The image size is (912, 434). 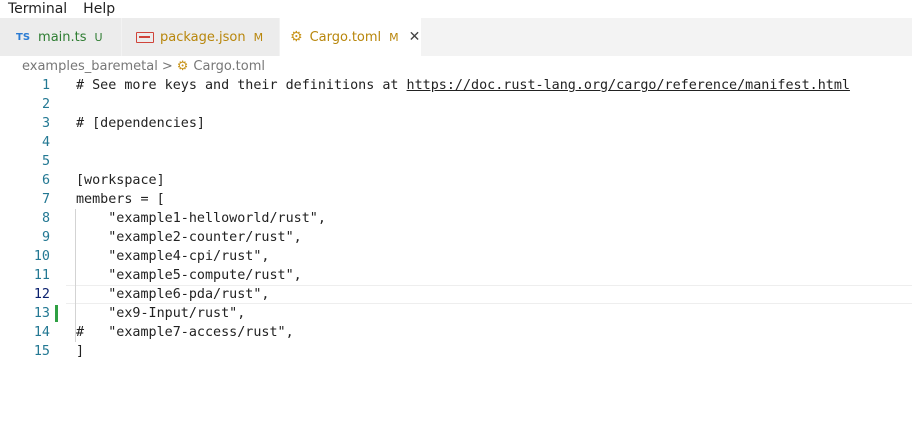 I want to click on code-line: 14 # "example7-access/rust",, so click(x=456, y=332).